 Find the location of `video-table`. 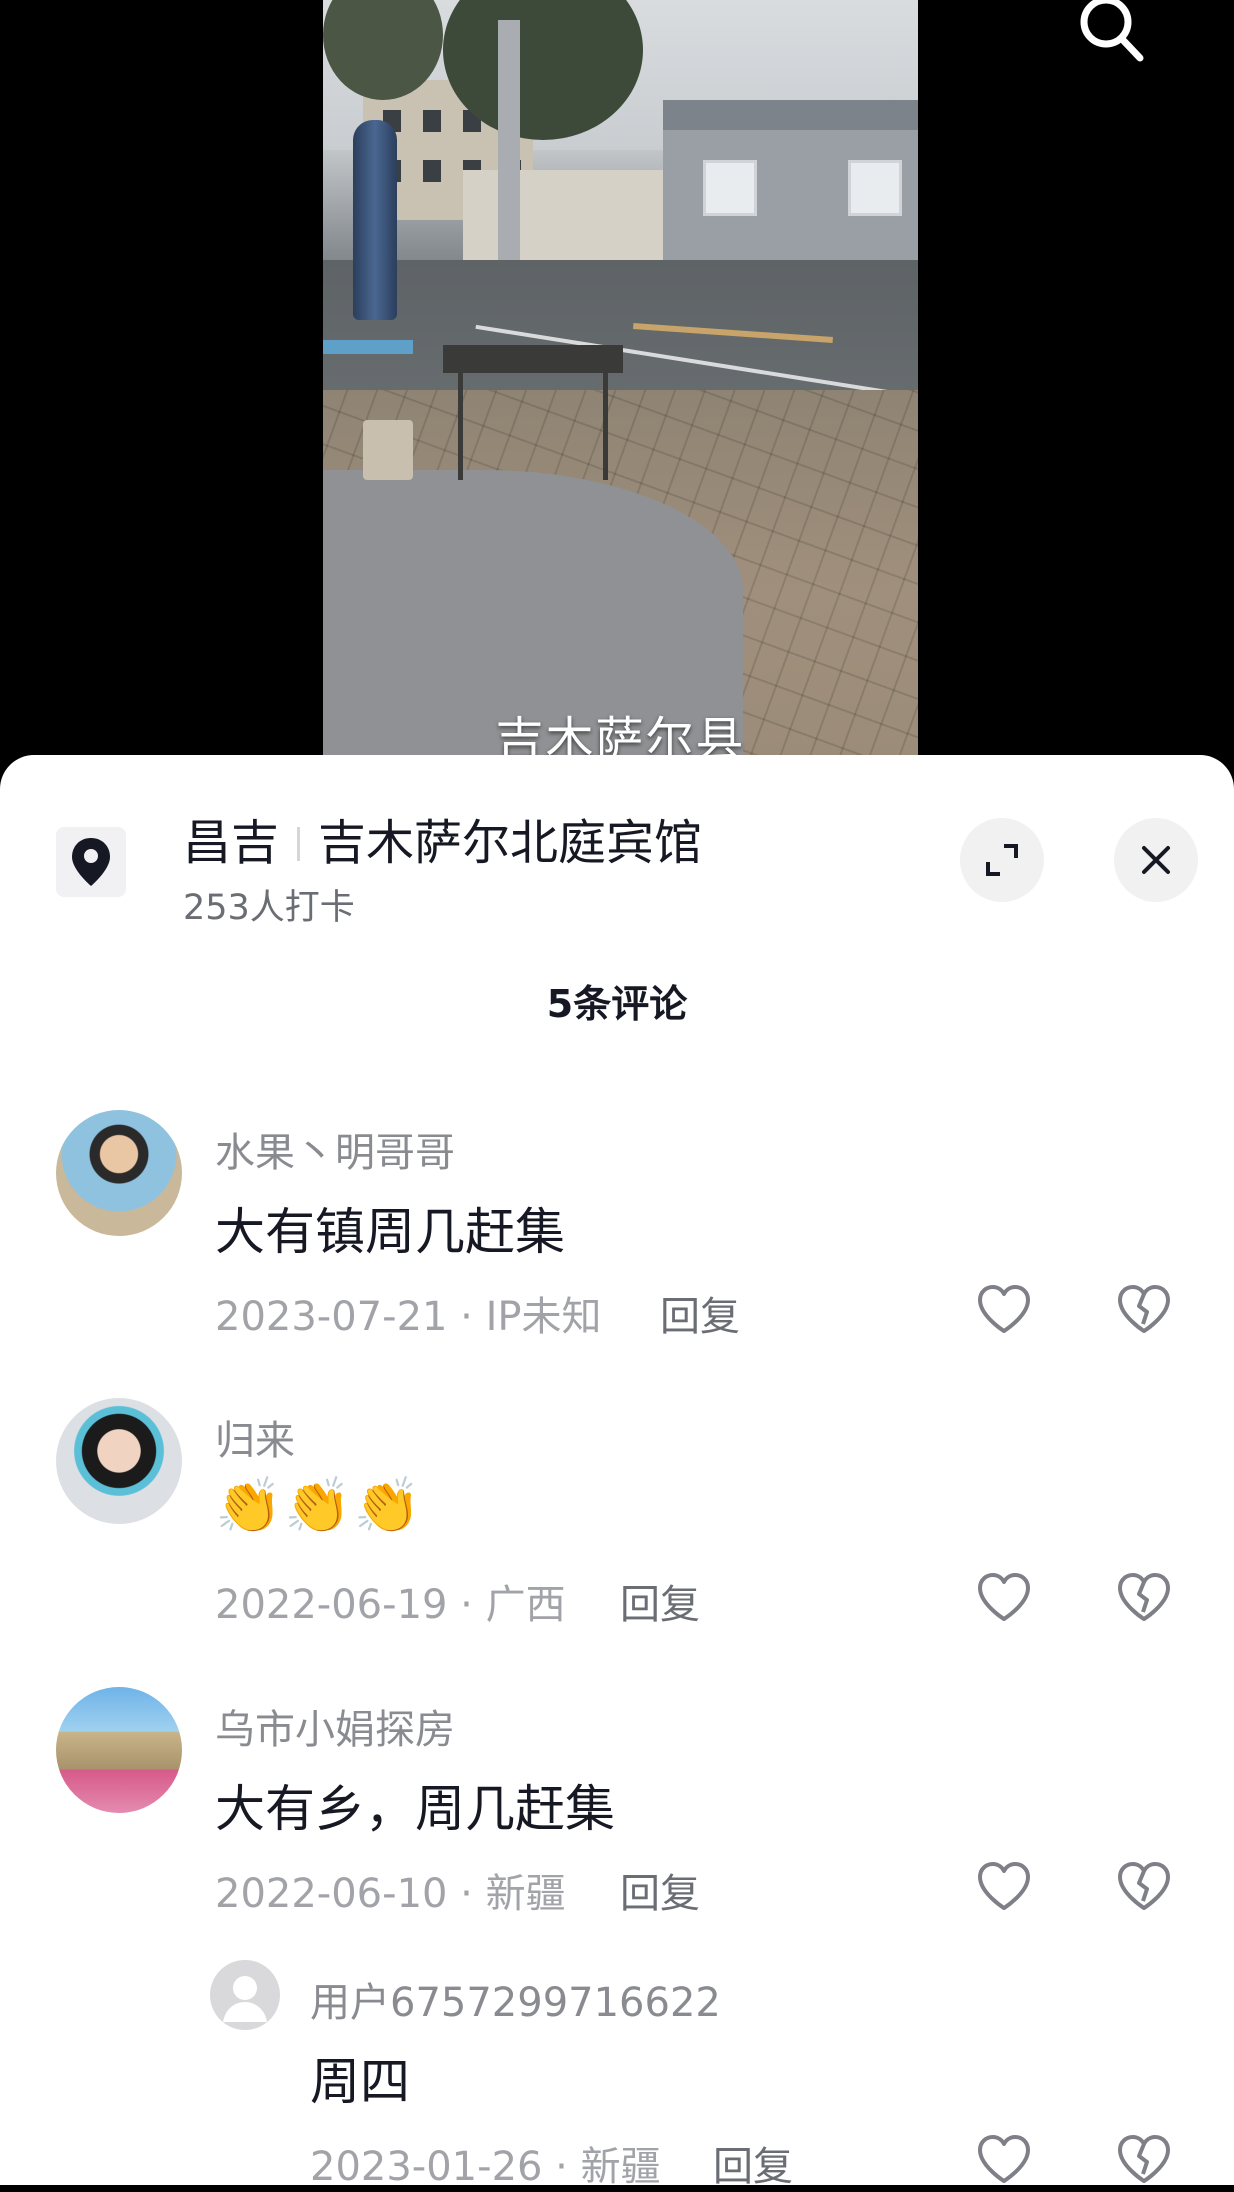

video-table is located at coordinates (368, 347).